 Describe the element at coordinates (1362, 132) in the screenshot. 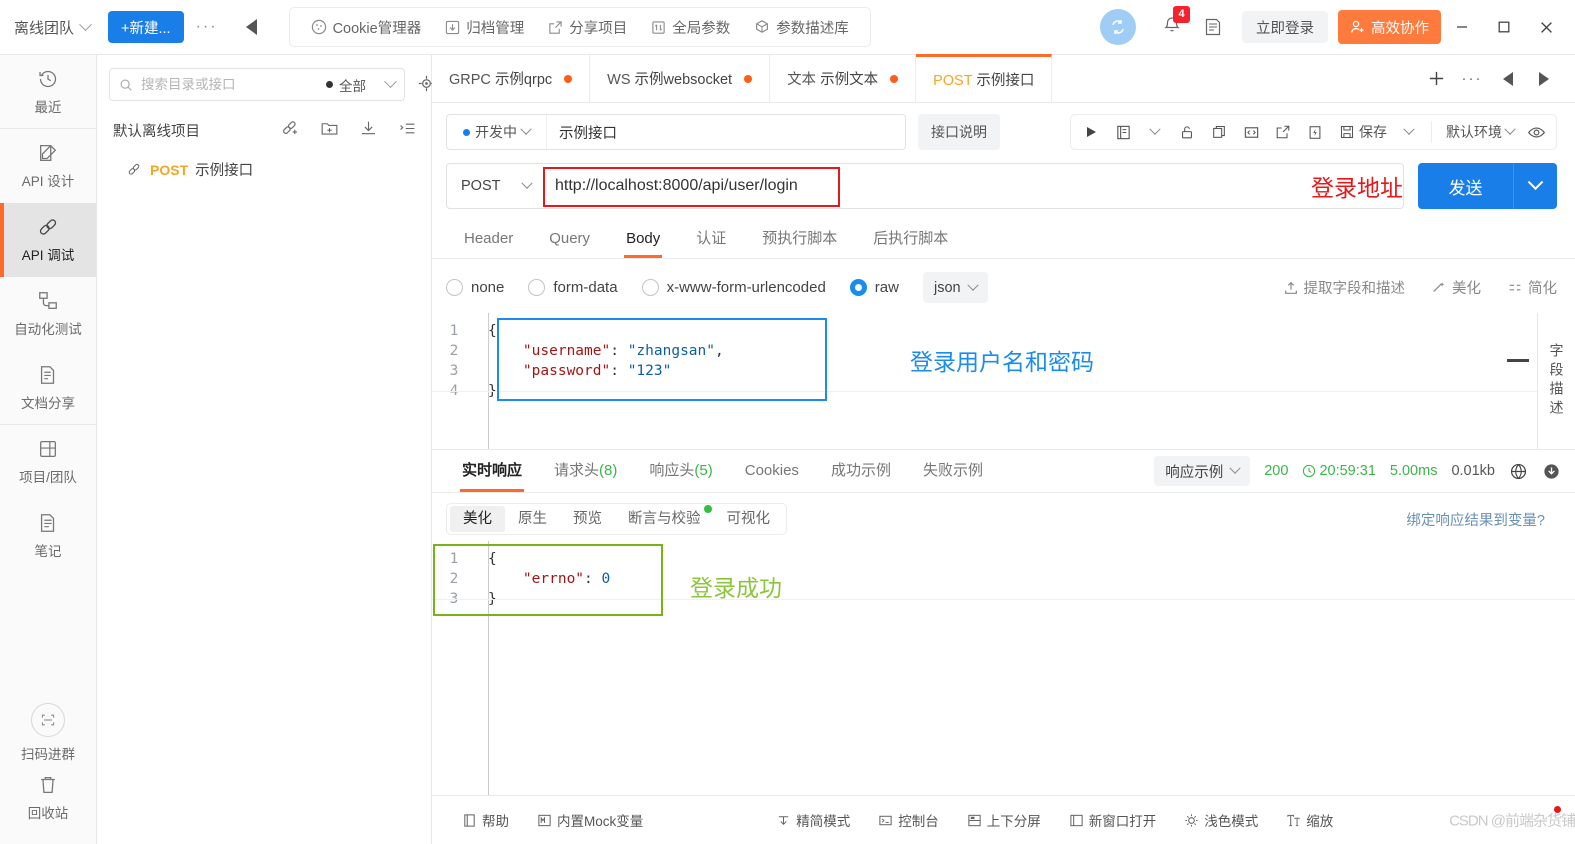

I see `save-button: 保存` at that location.